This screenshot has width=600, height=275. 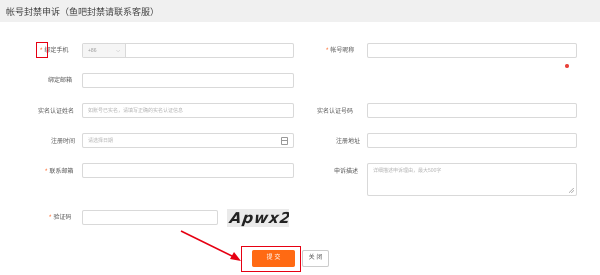 I want to click on annotation-arrow, so click(x=210, y=245).